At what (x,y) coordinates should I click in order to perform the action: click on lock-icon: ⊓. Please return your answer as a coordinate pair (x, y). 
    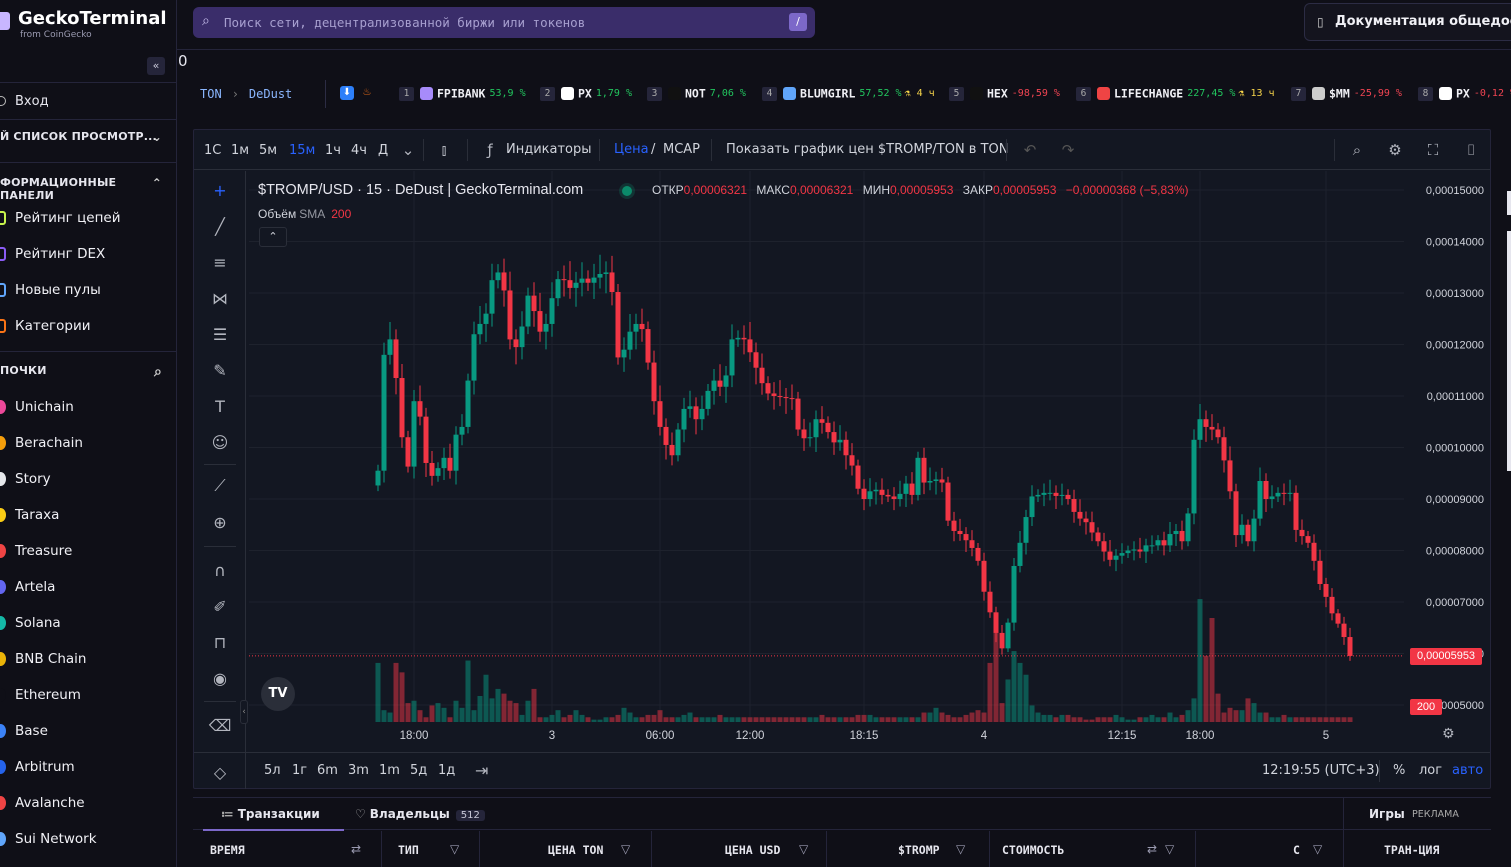
    Looking at the image, I should click on (220, 643).